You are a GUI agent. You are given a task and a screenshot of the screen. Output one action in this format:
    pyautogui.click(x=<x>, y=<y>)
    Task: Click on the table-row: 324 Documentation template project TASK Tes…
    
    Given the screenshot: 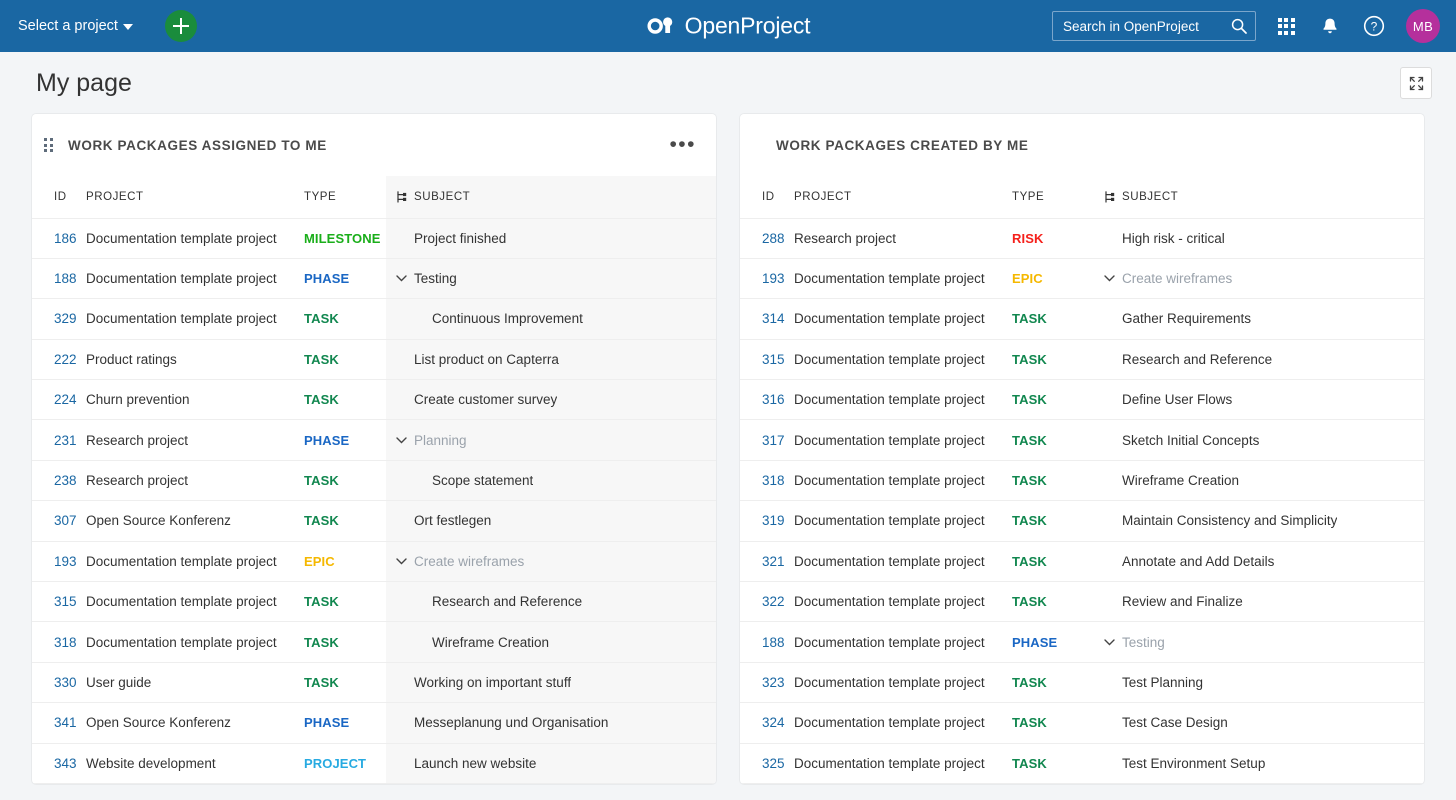 What is the action you would take?
    pyautogui.click(x=1082, y=723)
    